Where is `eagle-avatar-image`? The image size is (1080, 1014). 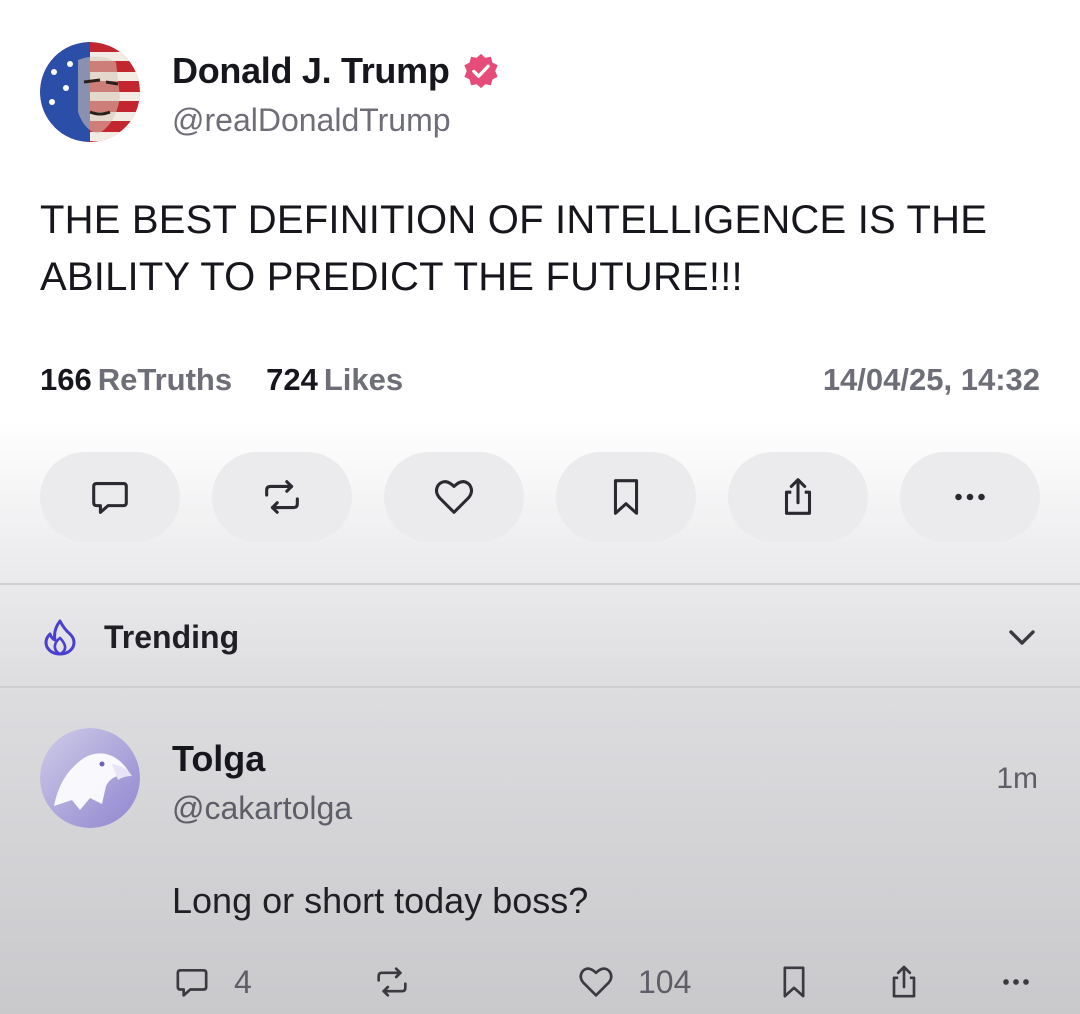 eagle-avatar-image is located at coordinates (90, 778).